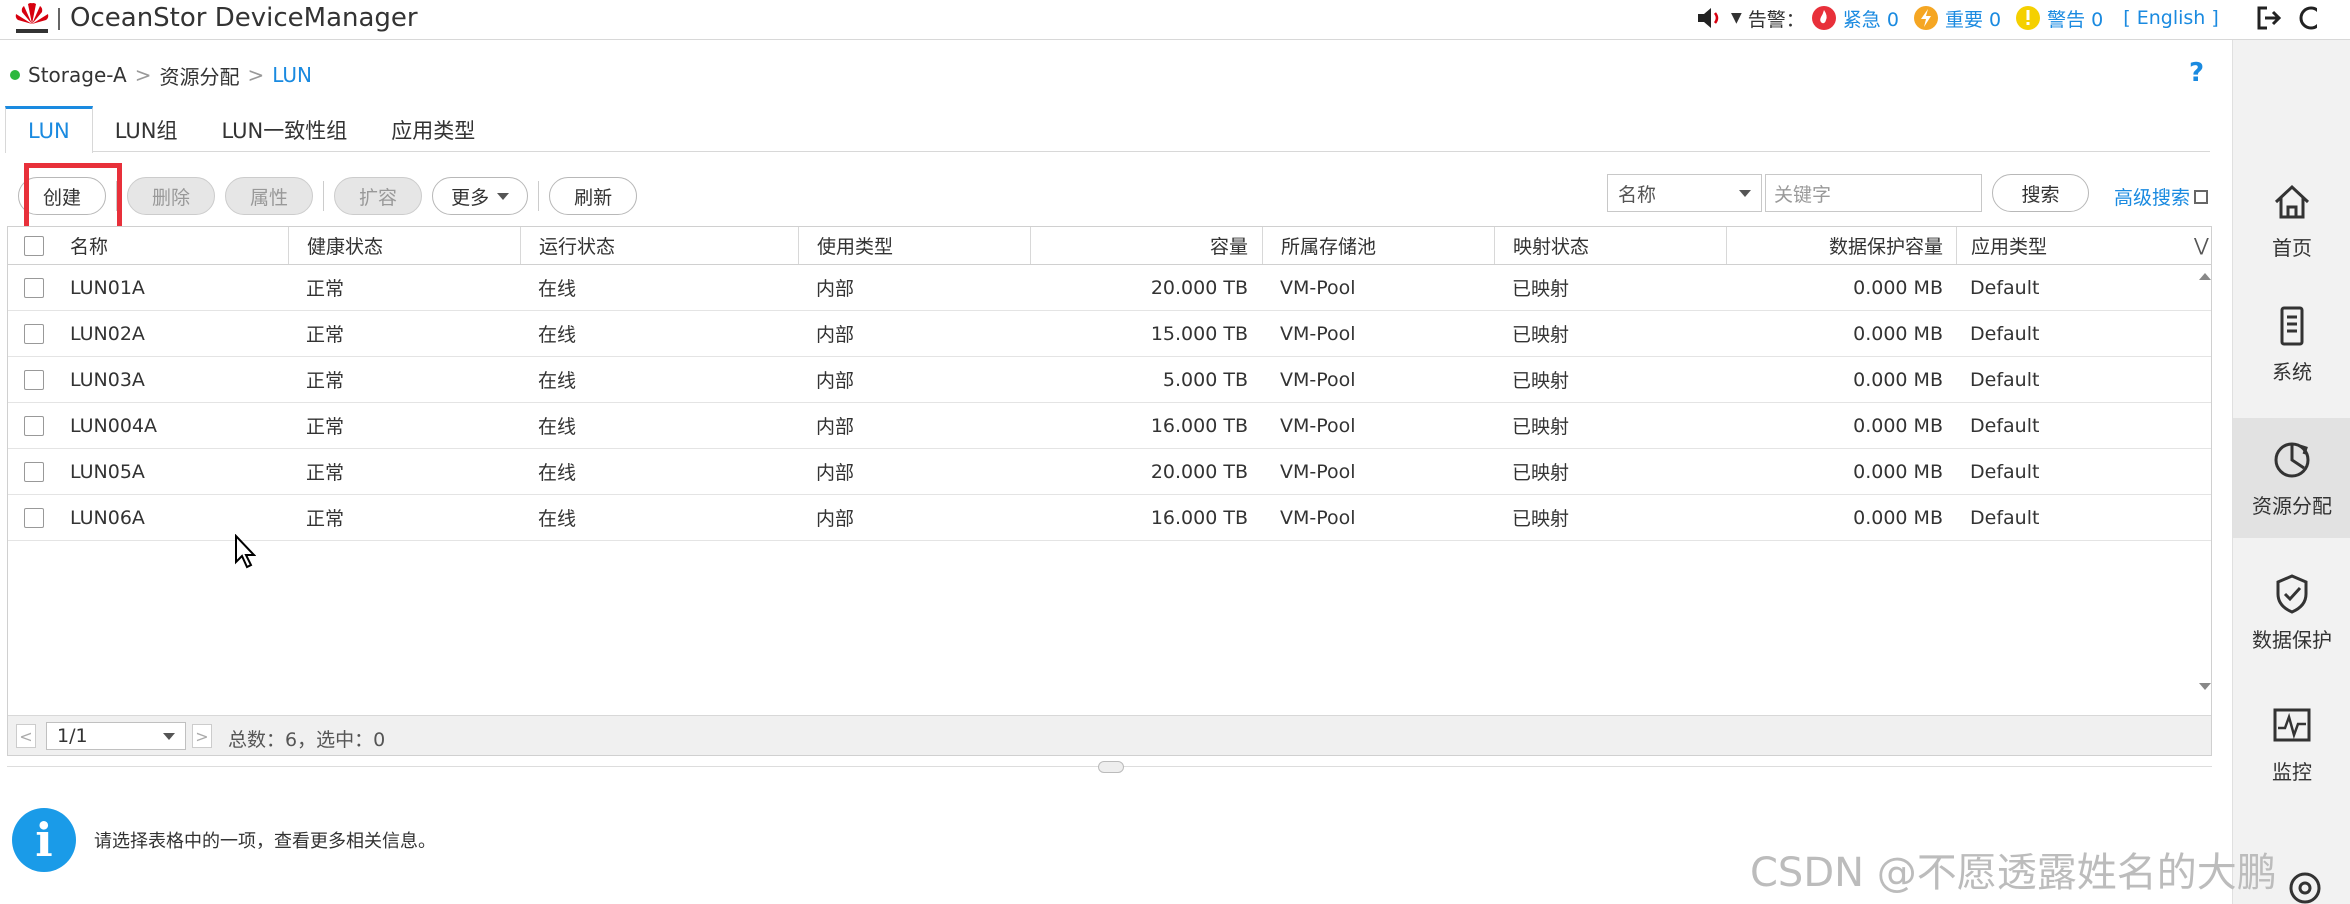 This screenshot has height=904, width=2350. What do you see at coordinates (1199, 425) in the screenshot?
I see `cell-capacity: 16.000 TB` at bounding box center [1199, 425].